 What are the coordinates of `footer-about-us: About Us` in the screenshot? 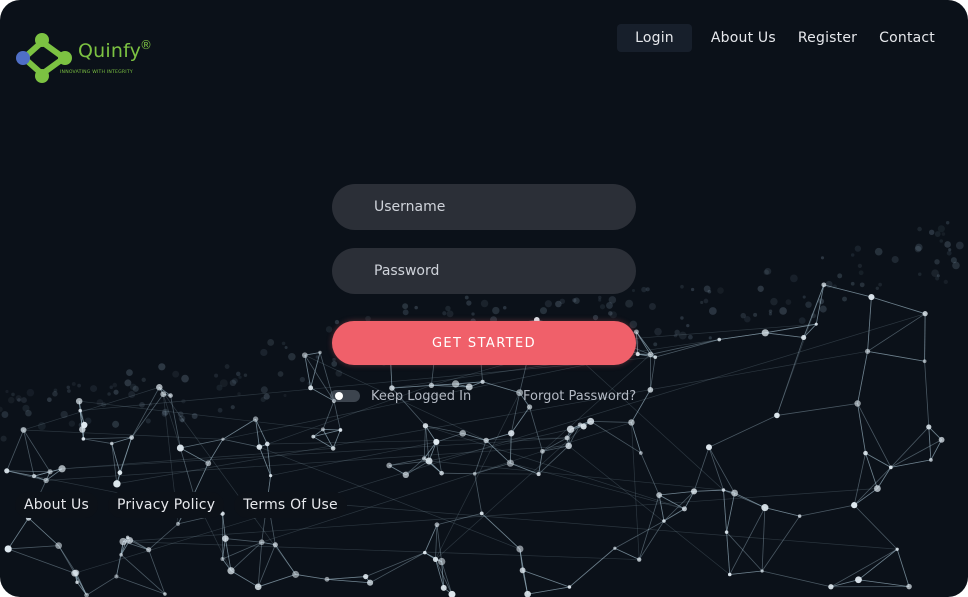 It's located at (56, 505).